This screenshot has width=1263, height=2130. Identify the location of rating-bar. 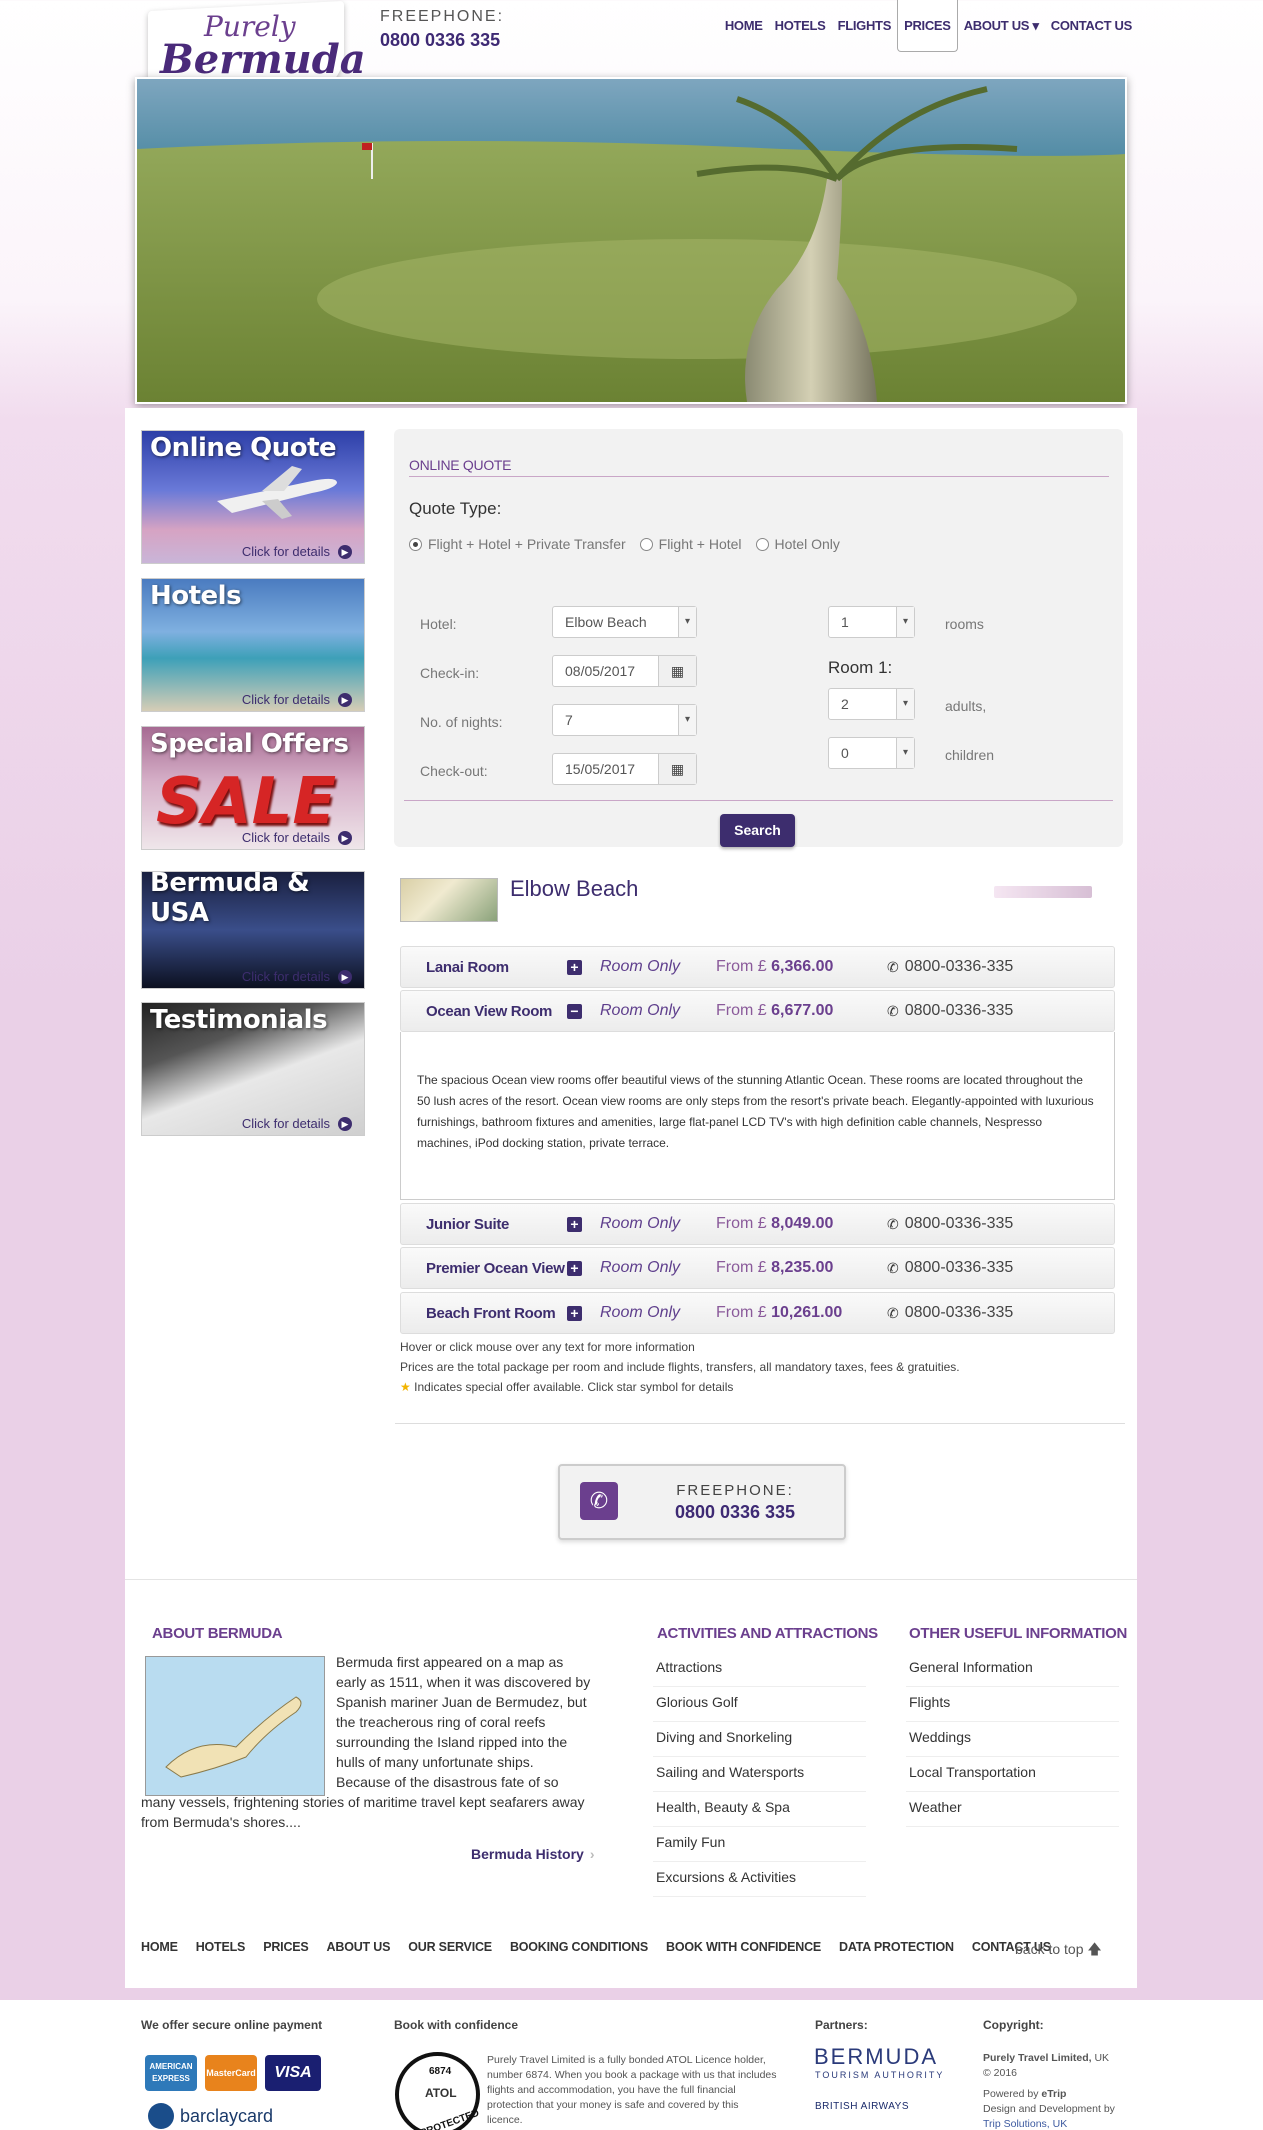
(1043, 892).